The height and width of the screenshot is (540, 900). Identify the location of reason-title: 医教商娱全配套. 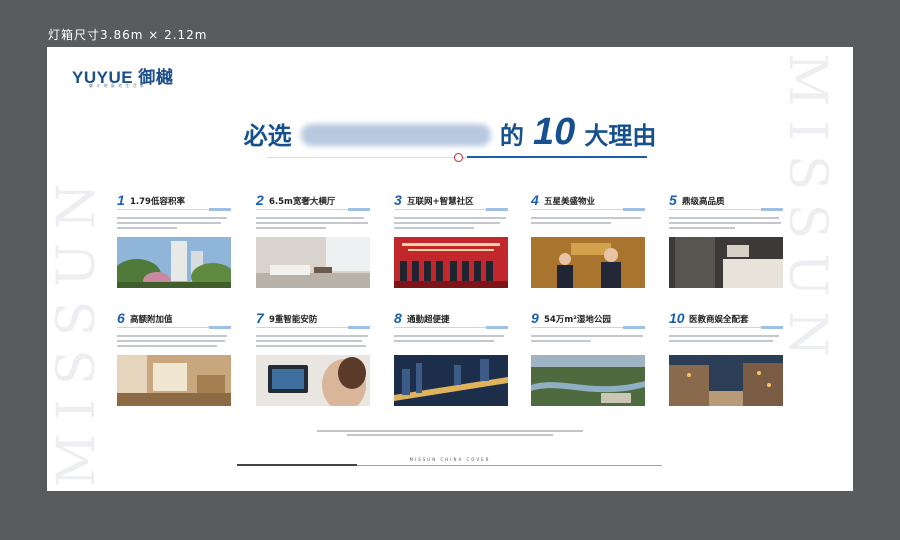
(719, 320).